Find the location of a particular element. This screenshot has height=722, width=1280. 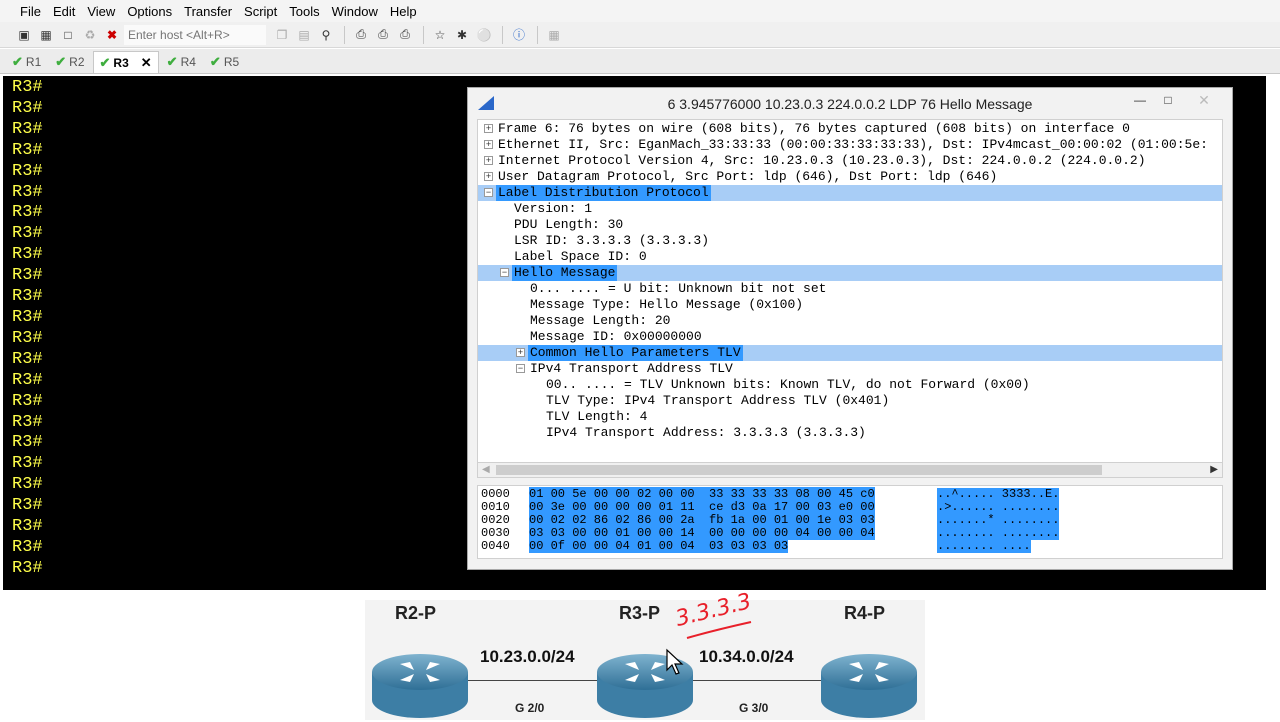

horizontal-scrollbar: ◀ ▶ is located at coordinates (850, 470).